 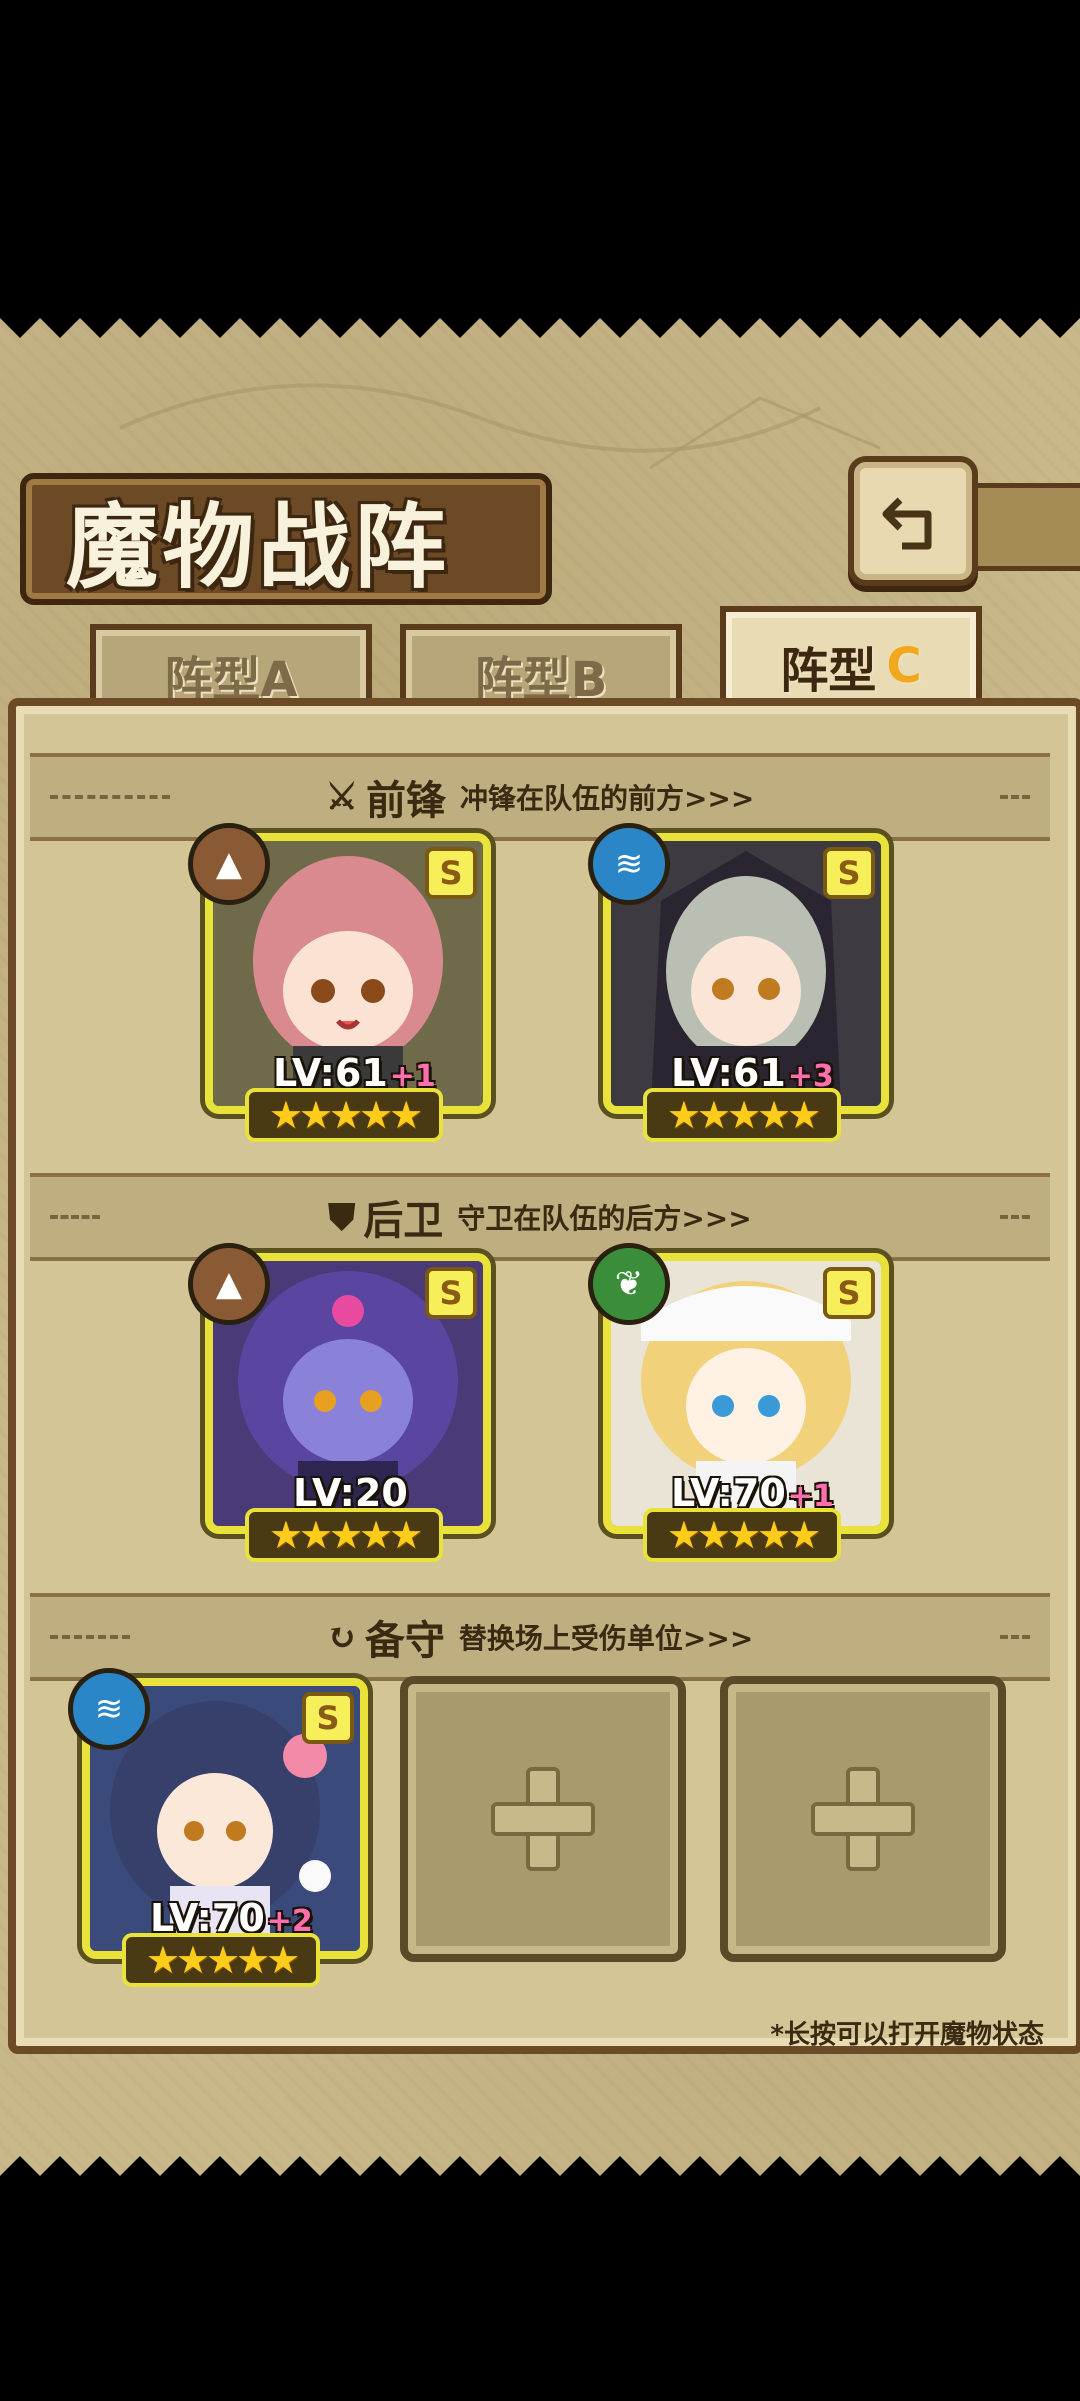 I want to click on back-button-rail, so click(x=1020, y=527).